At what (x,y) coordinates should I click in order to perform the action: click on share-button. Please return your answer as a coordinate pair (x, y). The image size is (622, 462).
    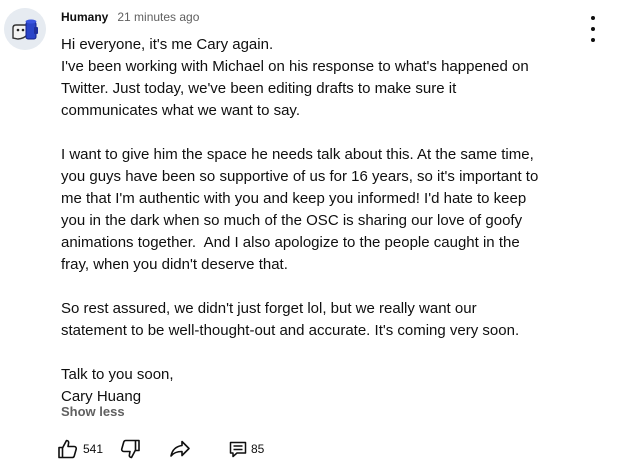
    Looking at the image, I should click on (180, 449).